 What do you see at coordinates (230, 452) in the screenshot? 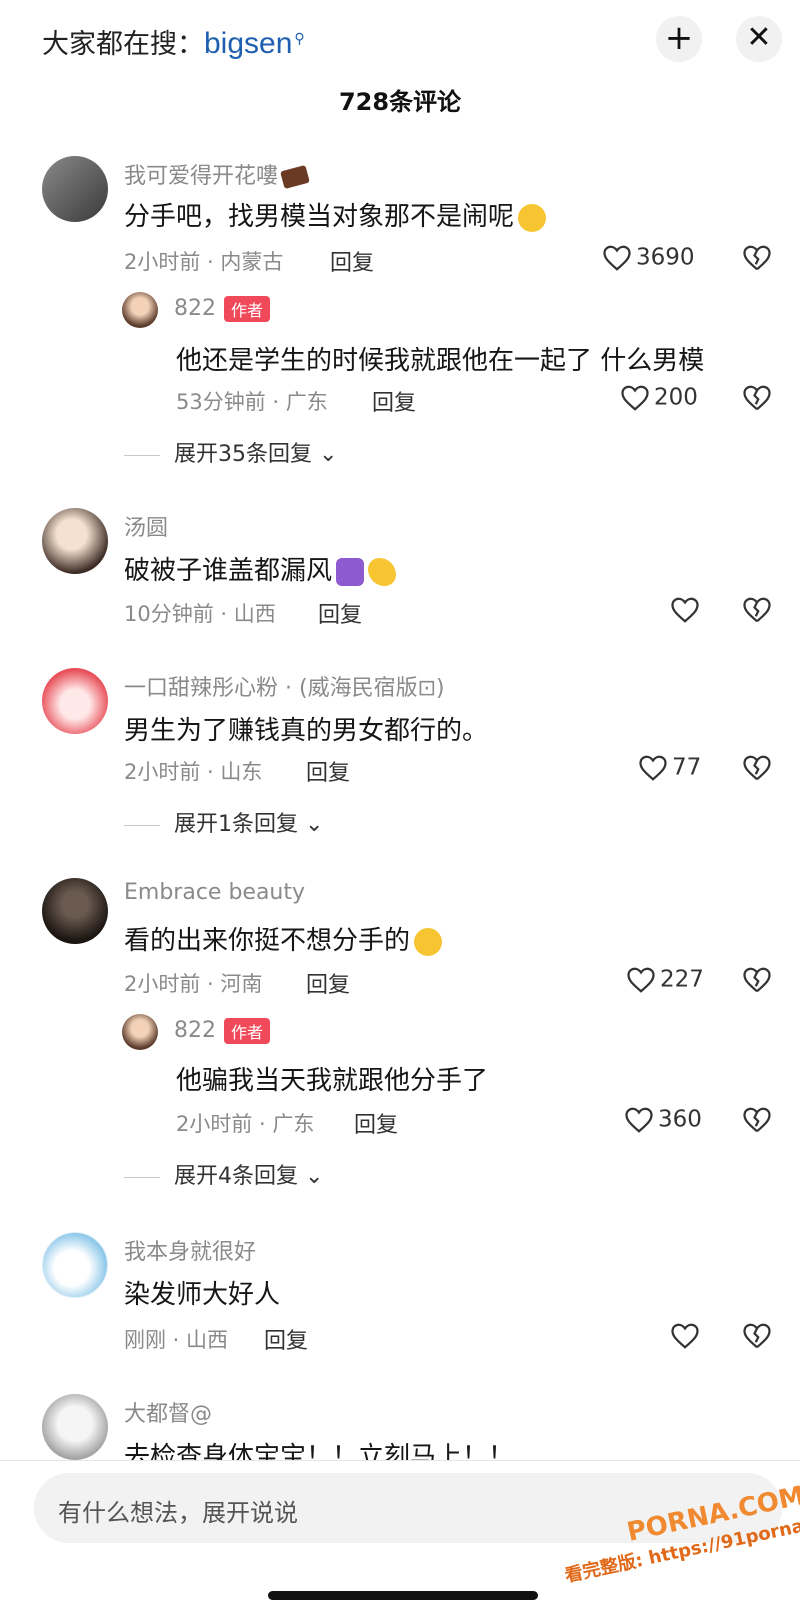
I see `expand-replies-button: 展开35条回复 ⌄` at bounding box center [230, 452].